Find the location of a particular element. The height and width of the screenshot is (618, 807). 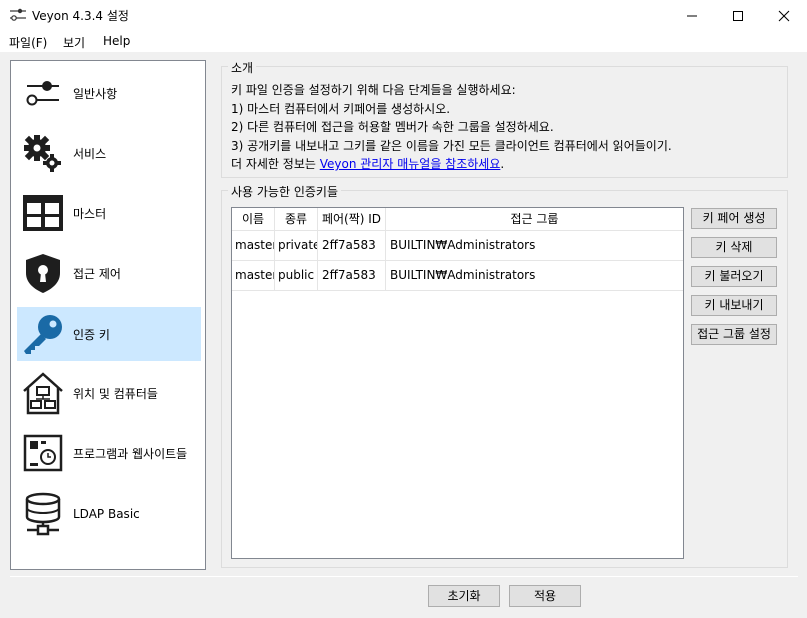

table-header: 이름 종류 페어(짝) ID 접근 그룹 is located at coordinates (457, 219).